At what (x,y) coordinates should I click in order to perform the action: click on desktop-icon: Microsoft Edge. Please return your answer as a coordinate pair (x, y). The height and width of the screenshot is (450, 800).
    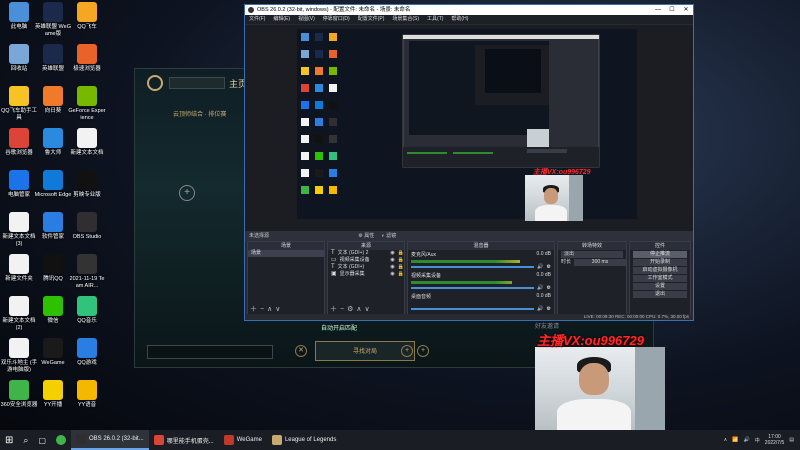
    Looking at the image, I should click on (53, 184).